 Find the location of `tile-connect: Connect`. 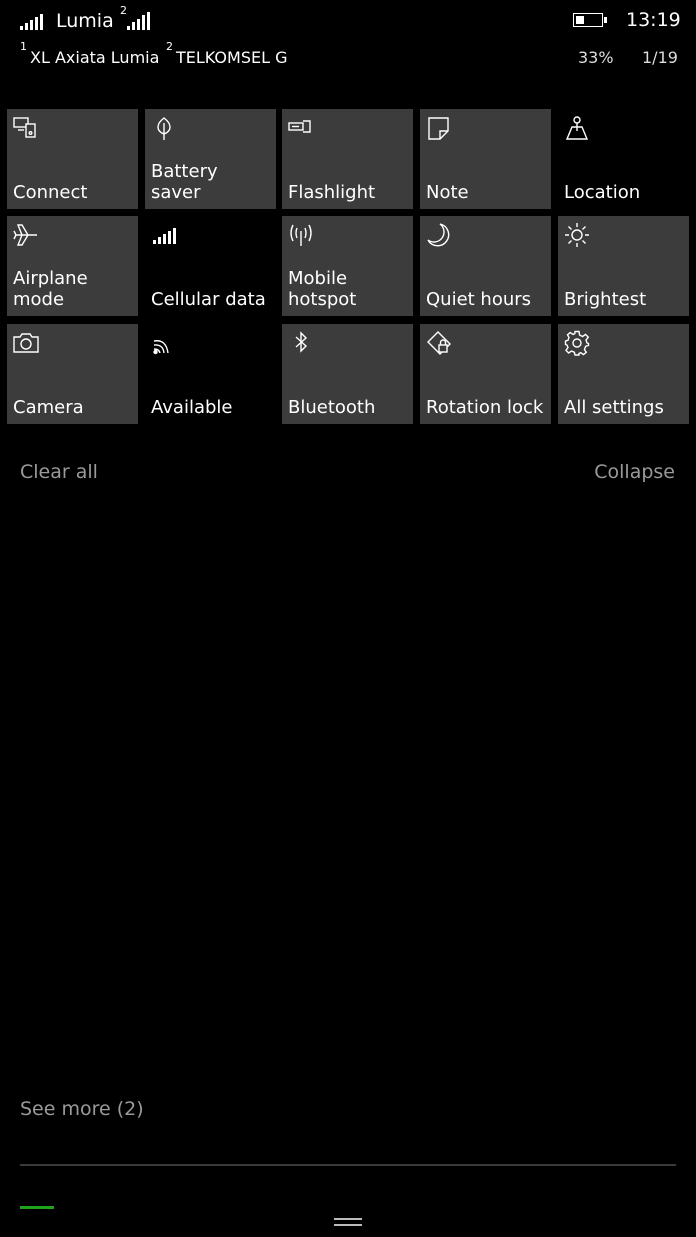

tile-connect: Connect is located at coordinates (72, 159).